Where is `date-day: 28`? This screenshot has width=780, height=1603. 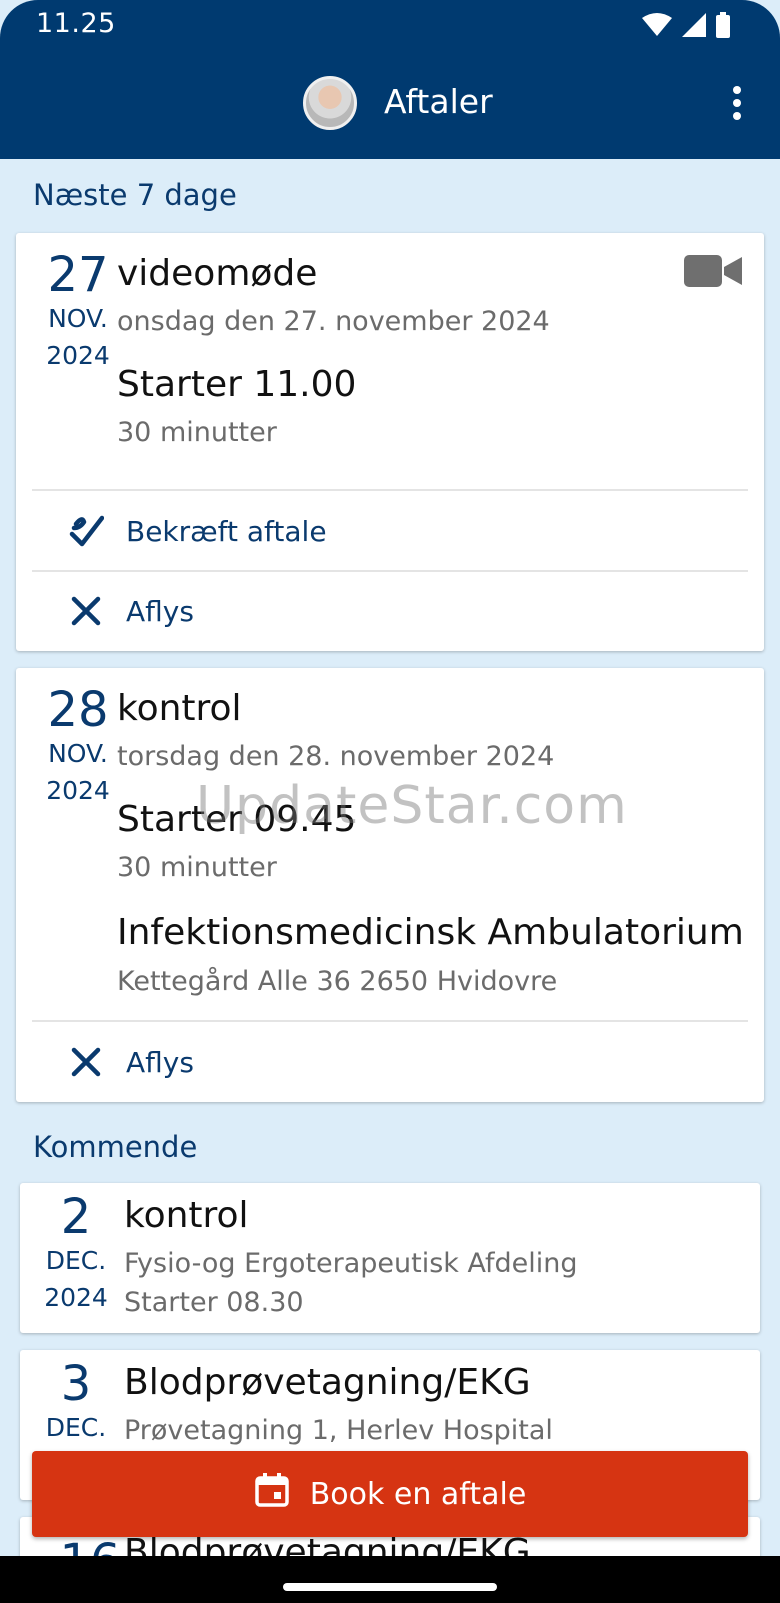 date-day: 28 is located at coordinates (78, 710).